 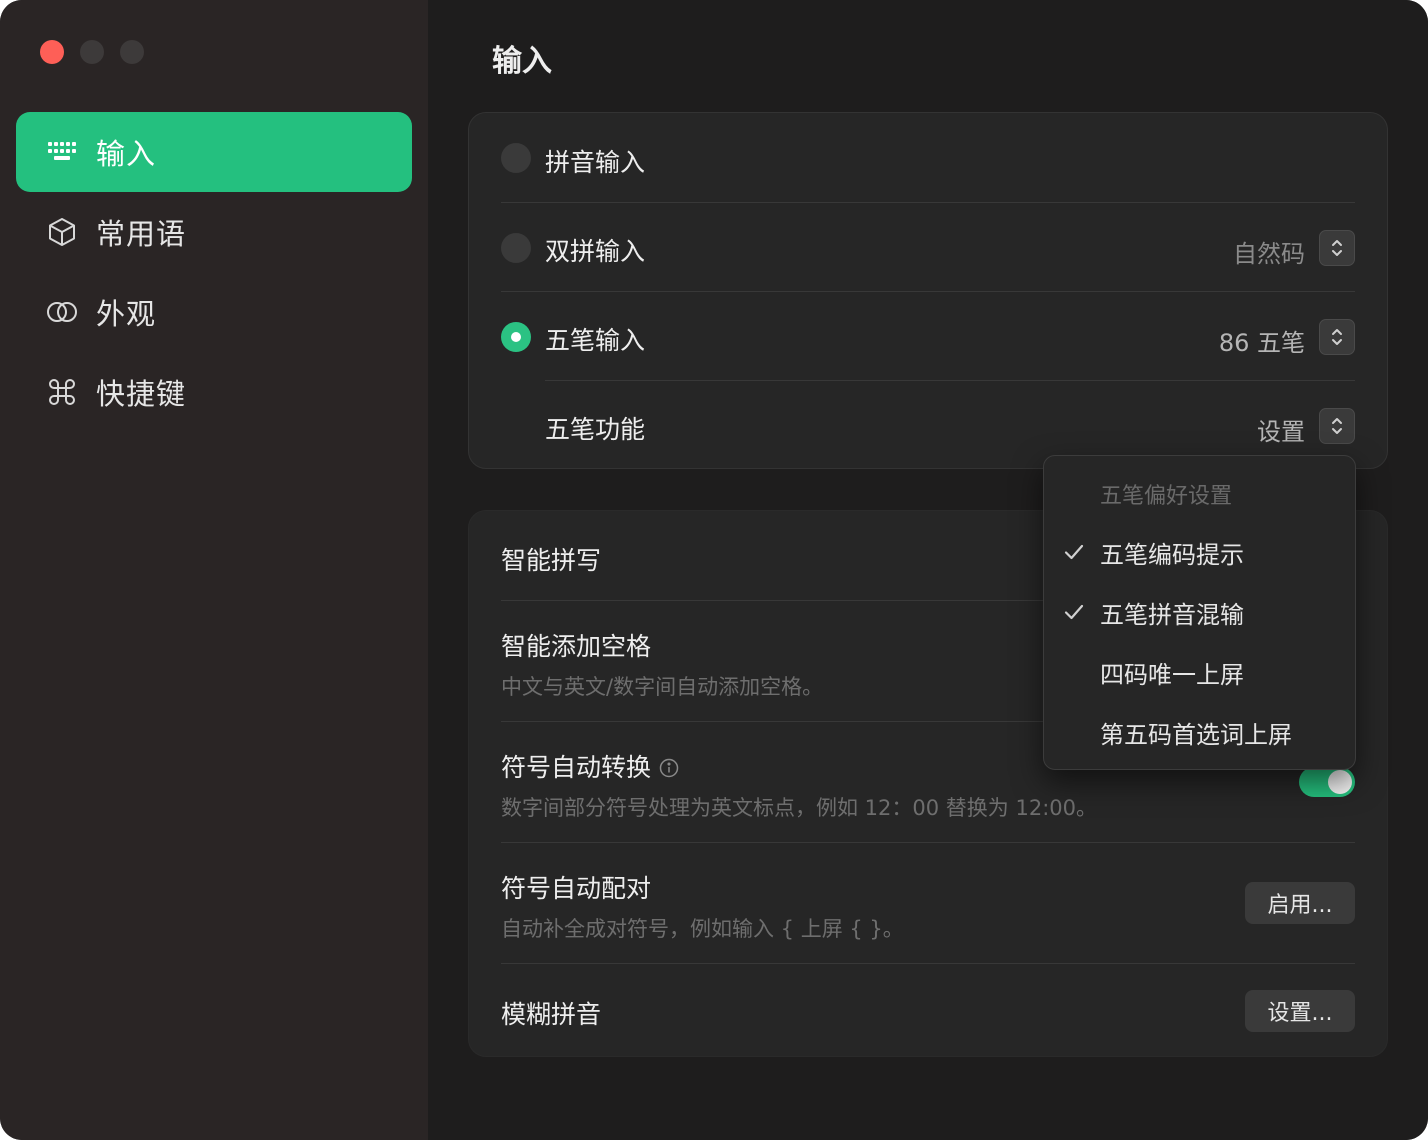 What do you see at coordinates (516, 337) in the screenshot?
I see `radio-button-selected` at bounding box center [516, 337].